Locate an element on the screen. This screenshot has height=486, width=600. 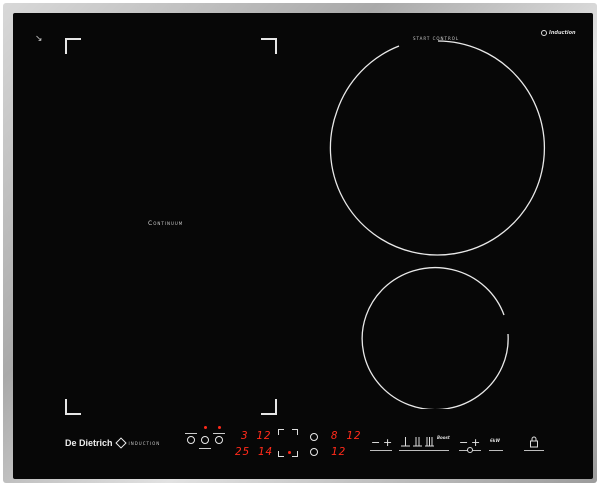
power-plus-button: + is located at coordinates (387, 442).